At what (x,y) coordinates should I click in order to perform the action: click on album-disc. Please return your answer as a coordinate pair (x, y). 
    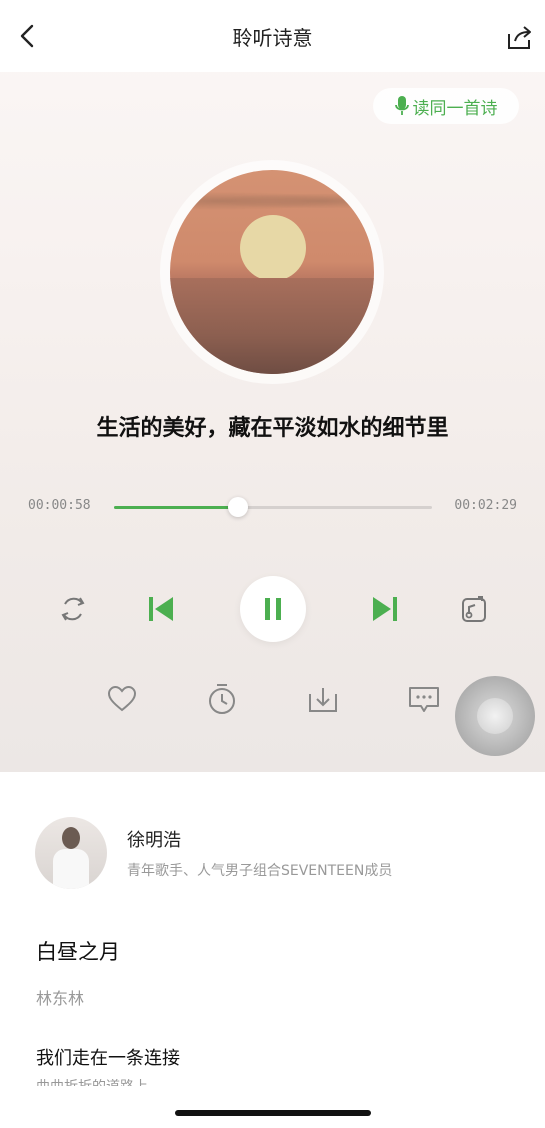
    Looking at the image, I should click on (272, 272).